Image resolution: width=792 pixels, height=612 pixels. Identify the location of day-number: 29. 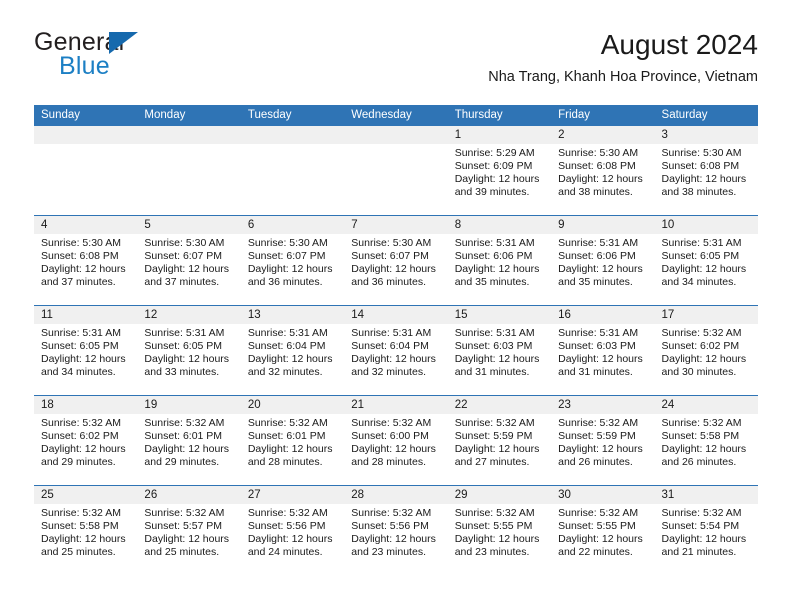
(499, 495).